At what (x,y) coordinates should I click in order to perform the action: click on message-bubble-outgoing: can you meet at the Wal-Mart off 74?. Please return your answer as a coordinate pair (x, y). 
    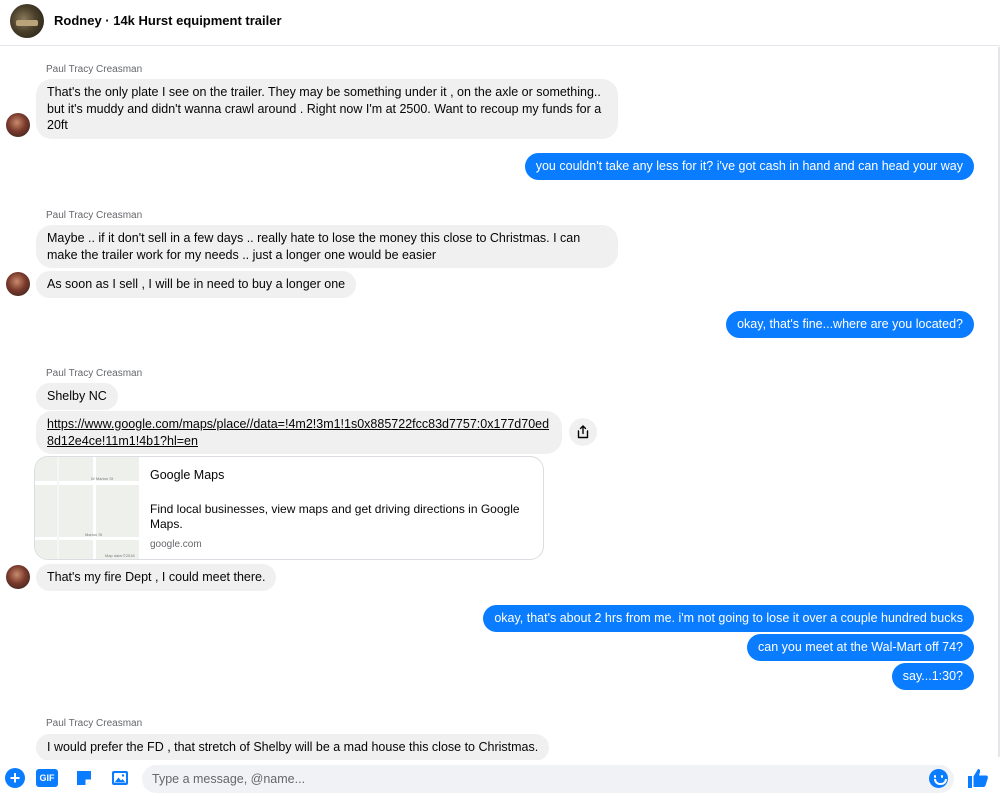
    Looking at the image, I should click on (860, 647).